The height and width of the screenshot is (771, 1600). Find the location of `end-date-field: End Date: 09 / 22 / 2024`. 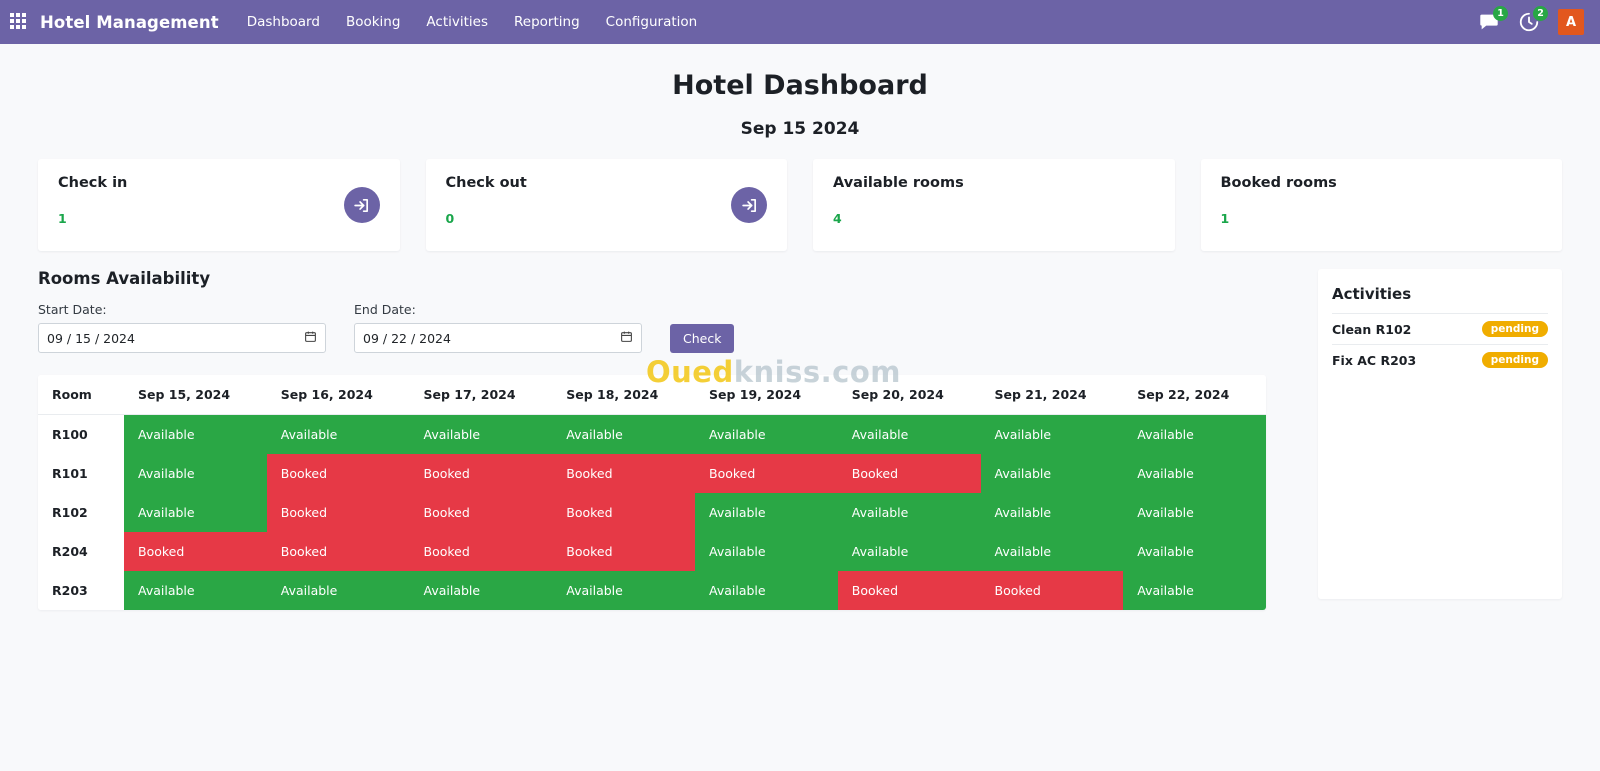

end-date-field: End Date: 09 / 22 / 2024 is located at coordinates (498, 327).